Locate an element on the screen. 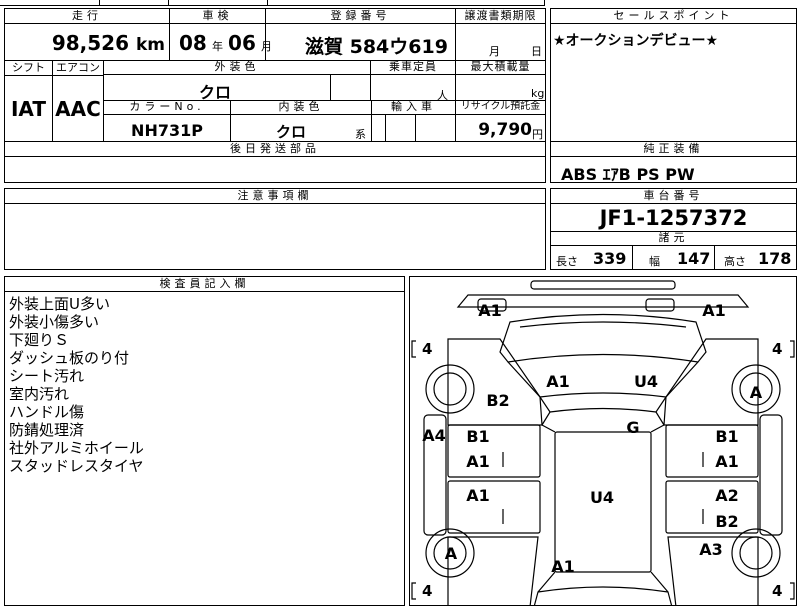  exterior-header: 外装色 is located at coordinates (237, 67).